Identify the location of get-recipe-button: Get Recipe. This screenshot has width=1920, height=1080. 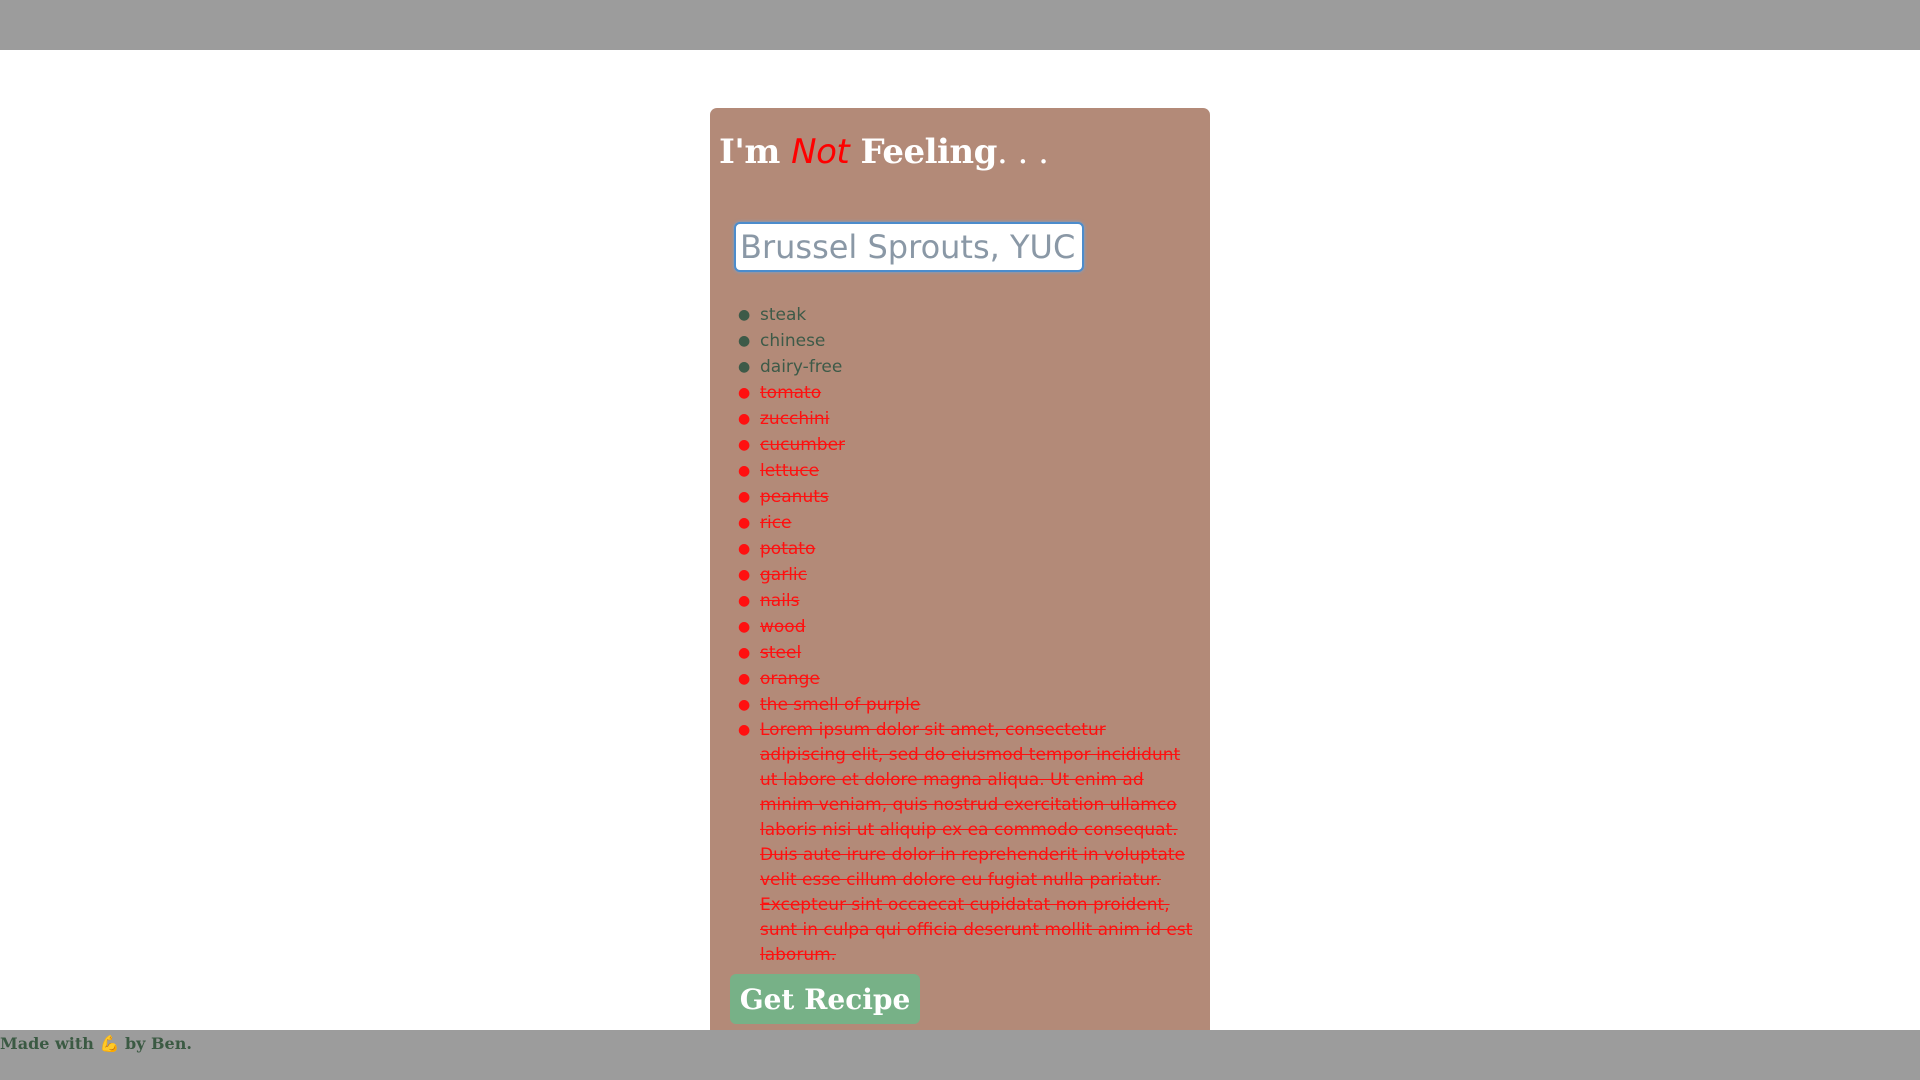
(825, 999).